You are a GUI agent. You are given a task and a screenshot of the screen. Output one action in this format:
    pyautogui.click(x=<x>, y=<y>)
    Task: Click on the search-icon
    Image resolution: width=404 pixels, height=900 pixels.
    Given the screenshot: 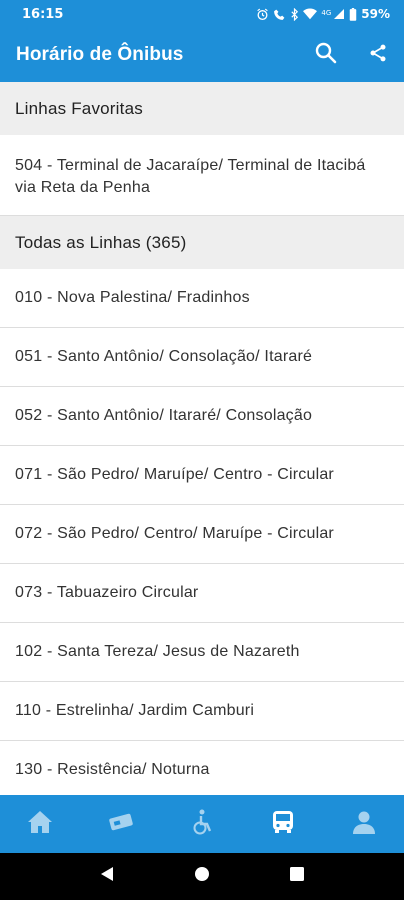 What is the action you would take?
    pyautogui.click(x=326, y=55)
    